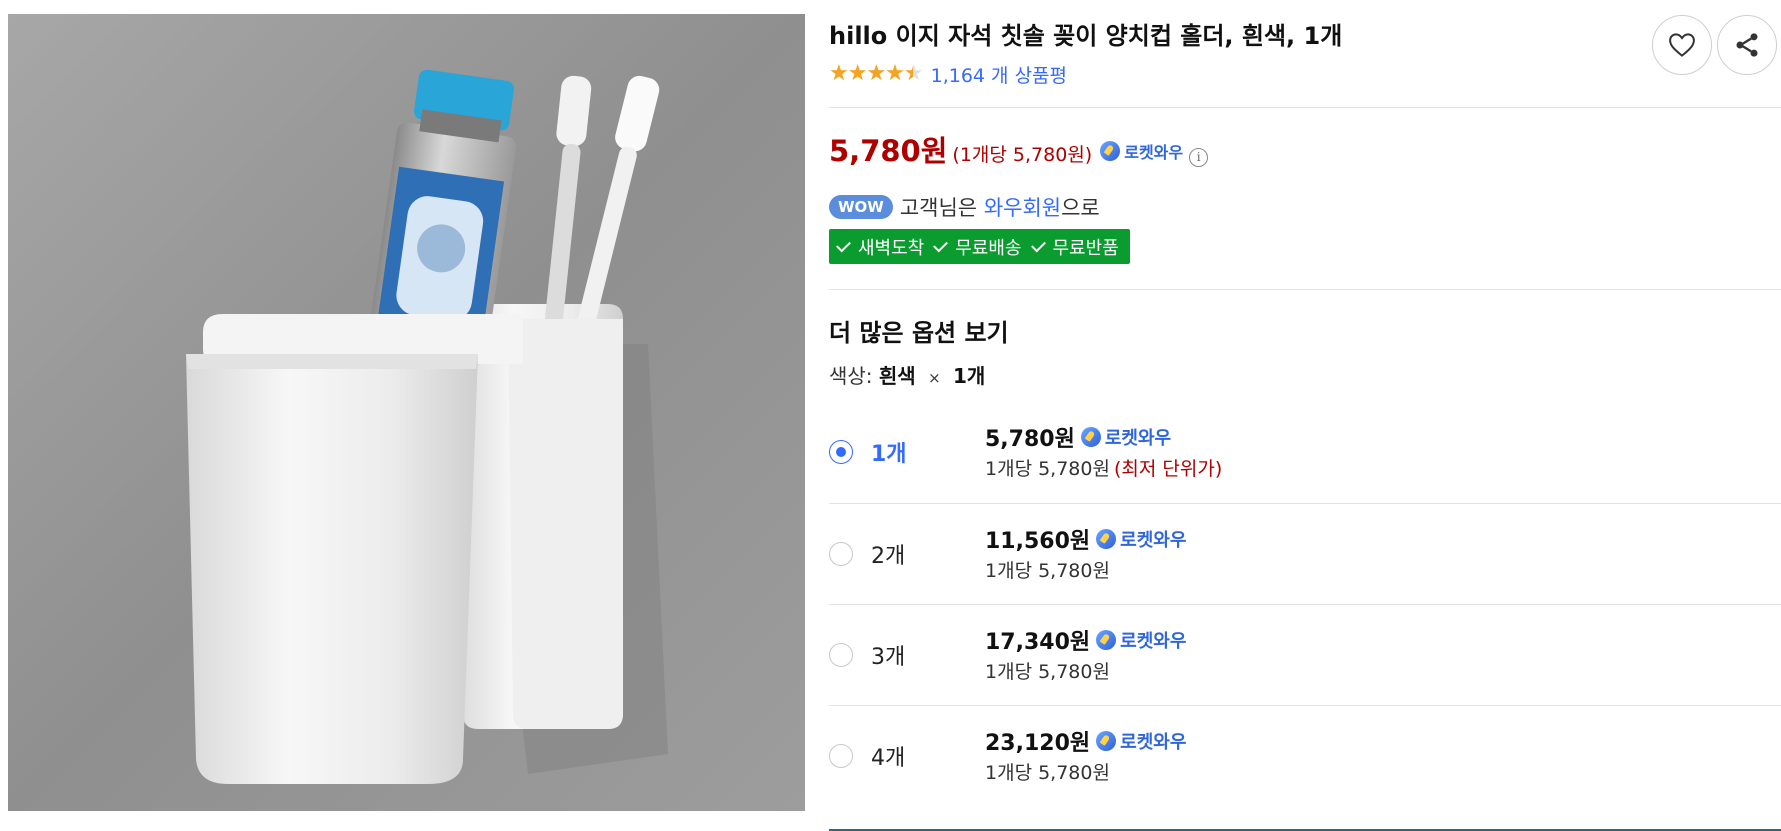 The width and height of the screenshot is (1781, 831). What do you see at coordinates (919, 333) in the screenshot?
I see `more-options-title: 더 많은 옵션 보기` at bounding box center [919, 333].